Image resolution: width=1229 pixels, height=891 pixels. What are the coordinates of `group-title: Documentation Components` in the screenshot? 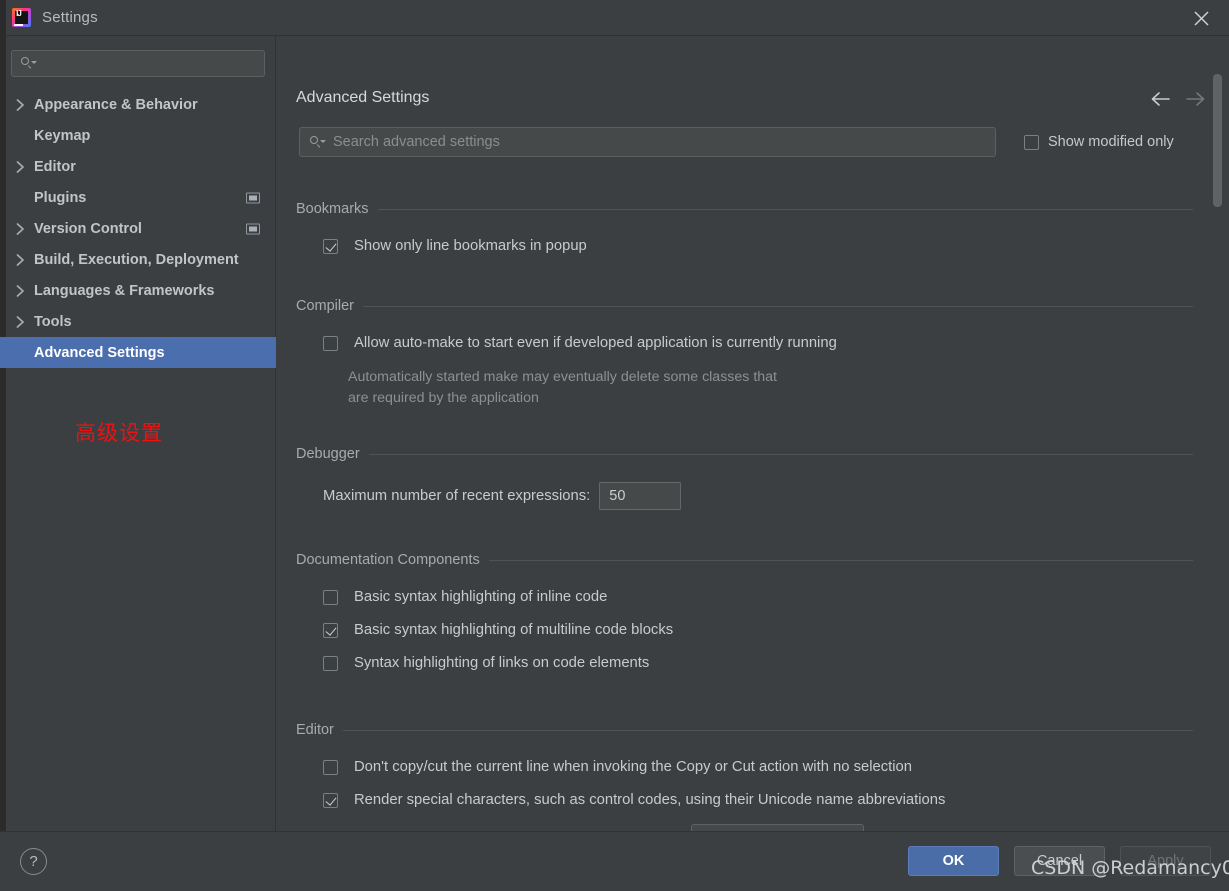 It's located at (388, 560).